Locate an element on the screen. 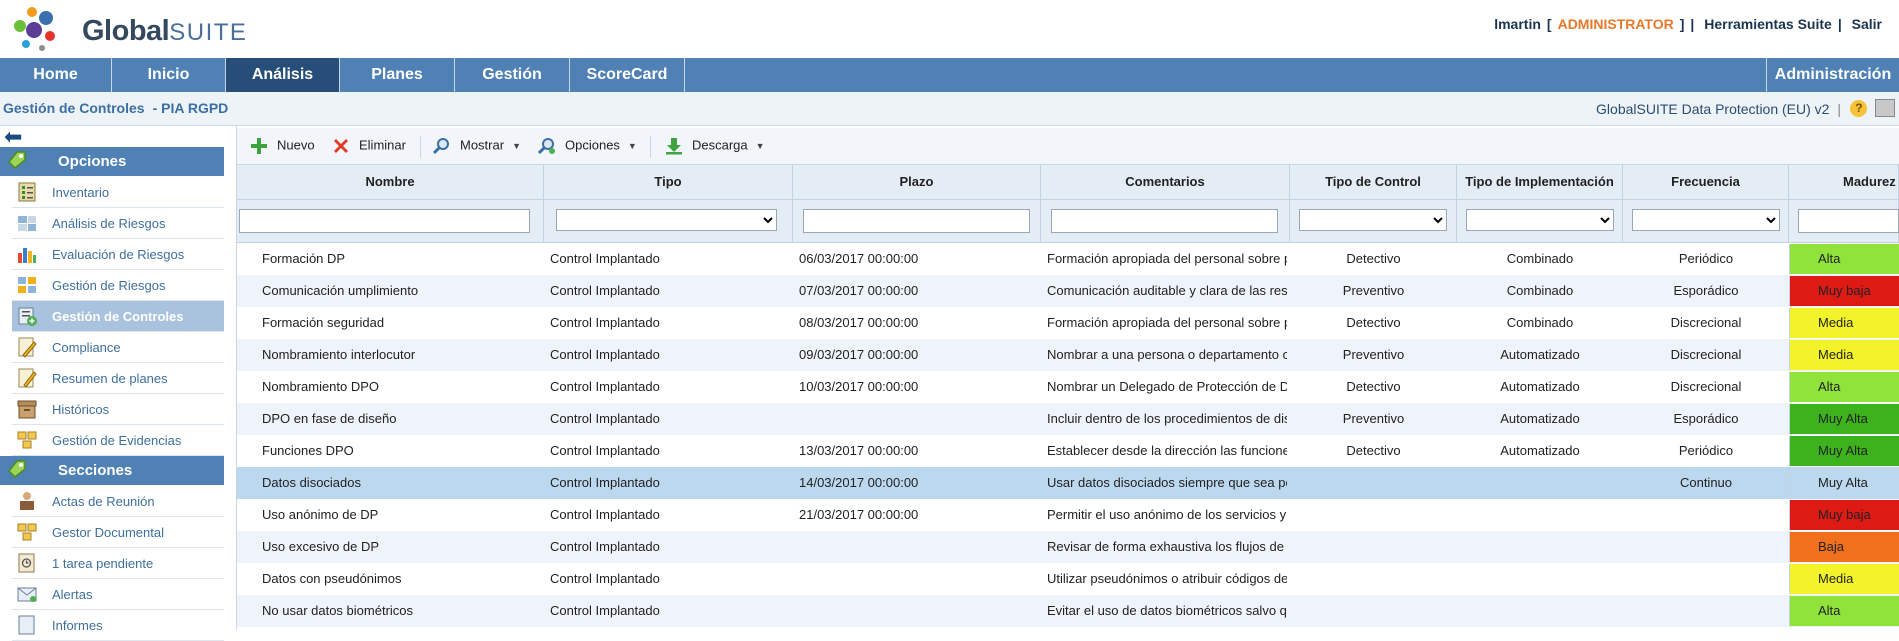  sidebar-item-tareas: 1 tarea pendiente is located at coordinates (118, 563).